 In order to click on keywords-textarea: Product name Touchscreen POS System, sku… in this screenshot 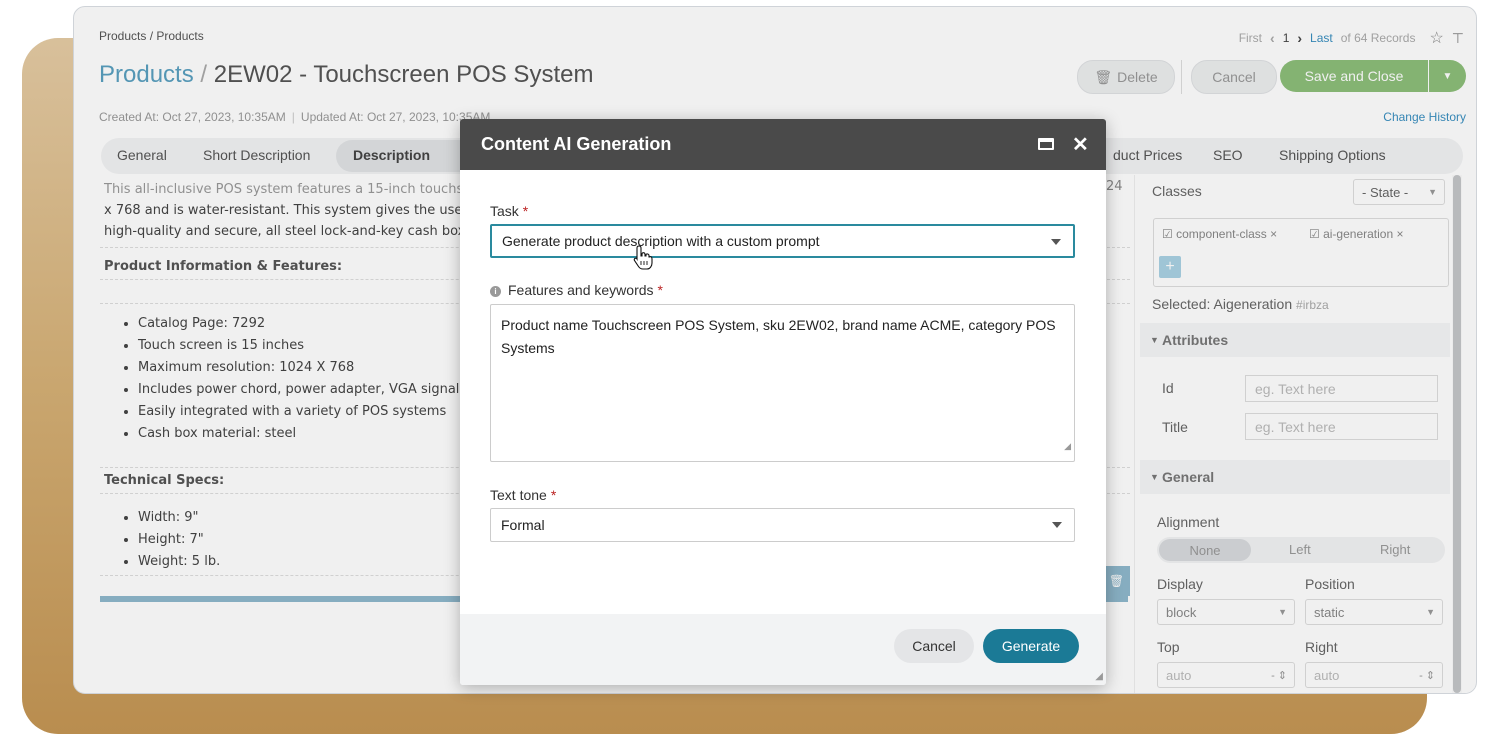, I will do `click(782, 383)`.